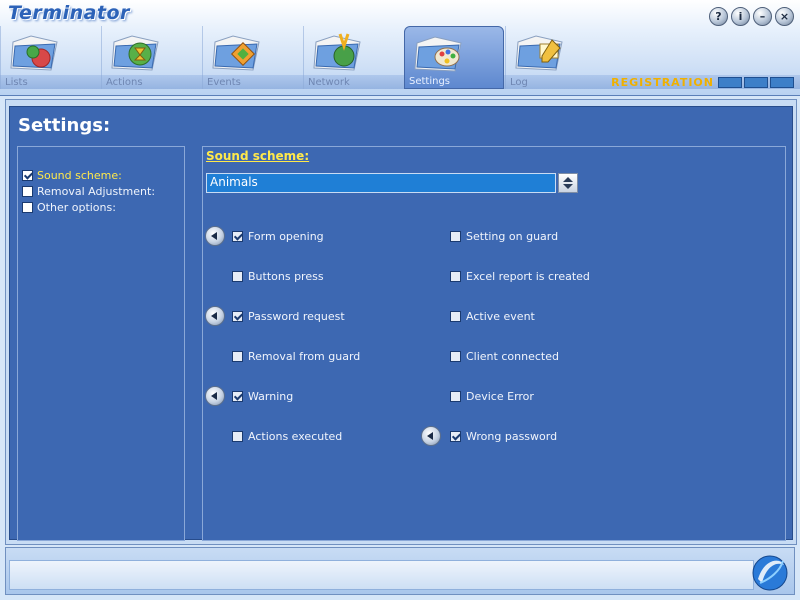  I want to click on tab-network: Network, so click(353, 57).